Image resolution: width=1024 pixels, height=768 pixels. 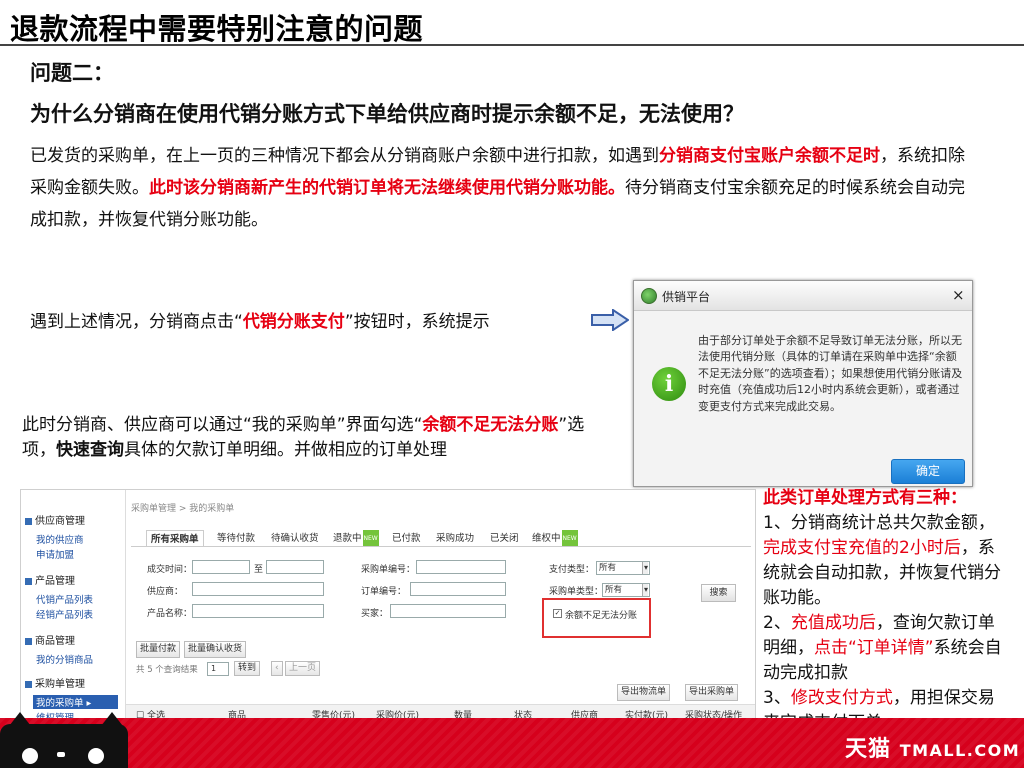 I want to click on created-label: 成交时间：, so click(x=170, y=570).